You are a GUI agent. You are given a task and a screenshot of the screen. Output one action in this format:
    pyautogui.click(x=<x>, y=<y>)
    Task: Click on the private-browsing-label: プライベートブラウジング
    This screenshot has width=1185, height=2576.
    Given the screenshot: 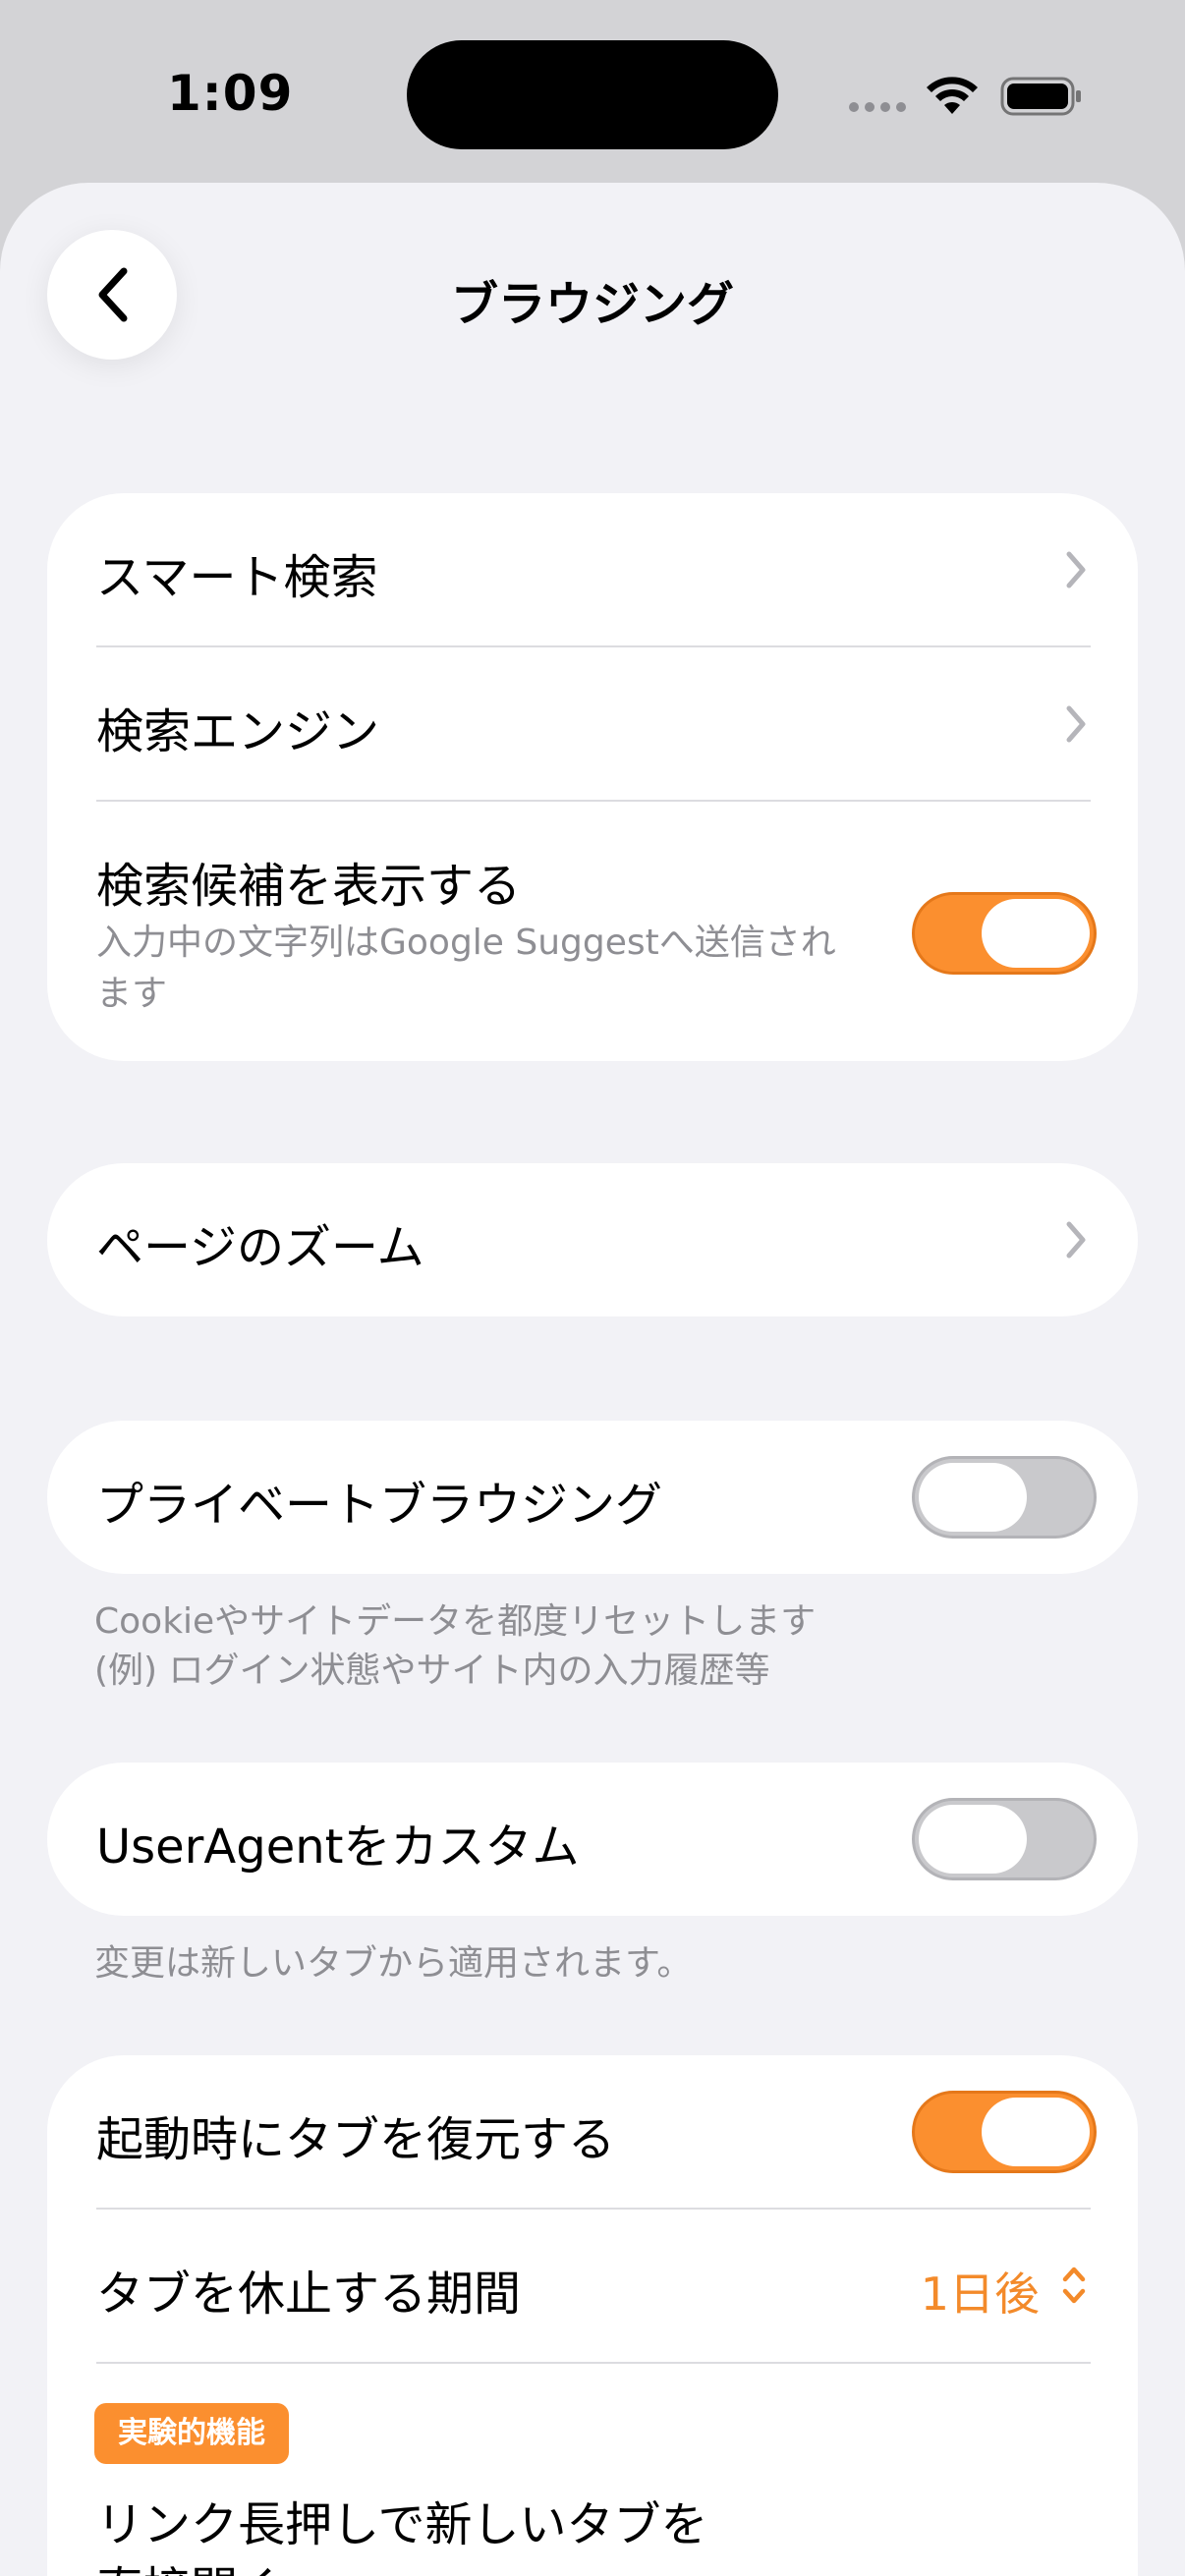 What is the action you would take?
    pyautogui.click(x=380, y=1505)
    